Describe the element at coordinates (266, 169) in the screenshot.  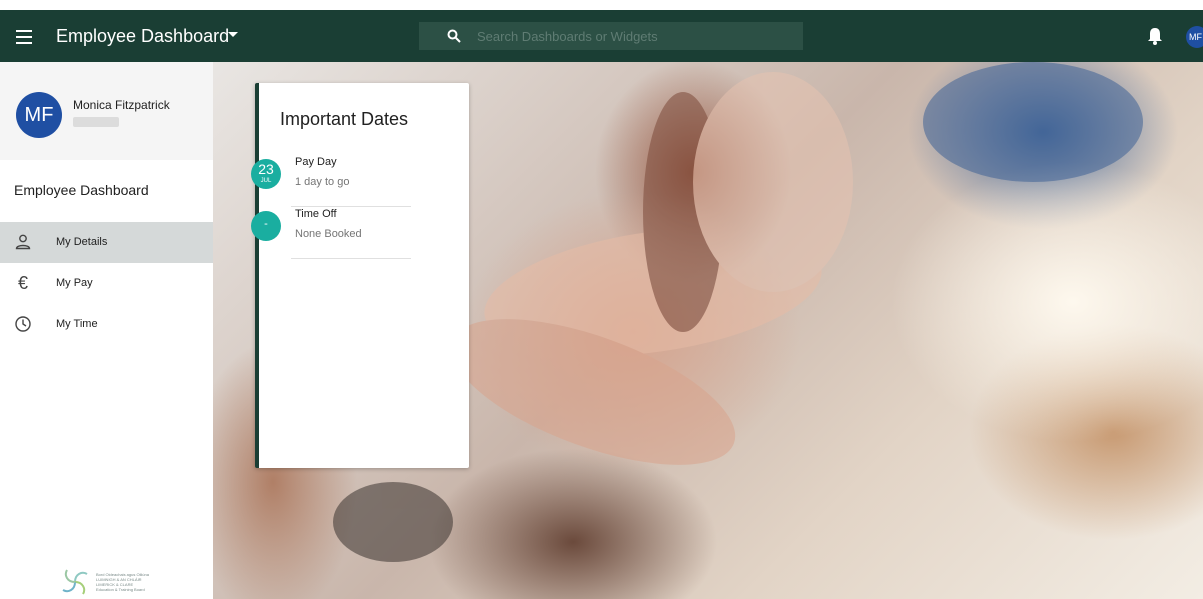
I see `date-day: 23` at that location.